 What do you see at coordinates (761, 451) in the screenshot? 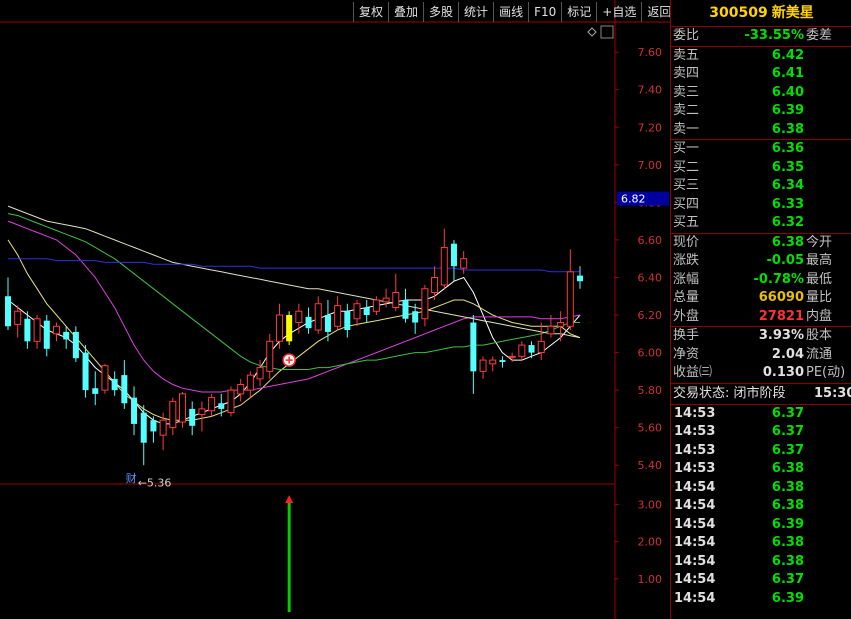
I see `tick-row-2: 14:53 6.37` at bounding box center [761, 451].